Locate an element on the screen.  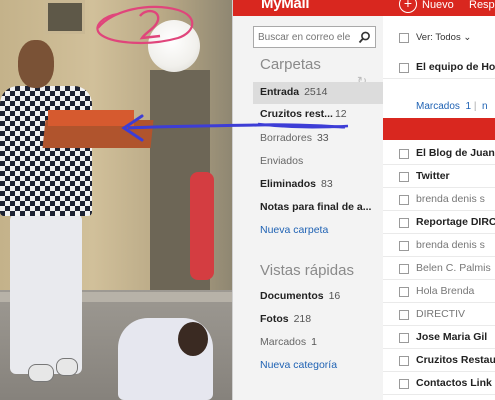
new-button: Nuevo is located at coordinates (438, 5).